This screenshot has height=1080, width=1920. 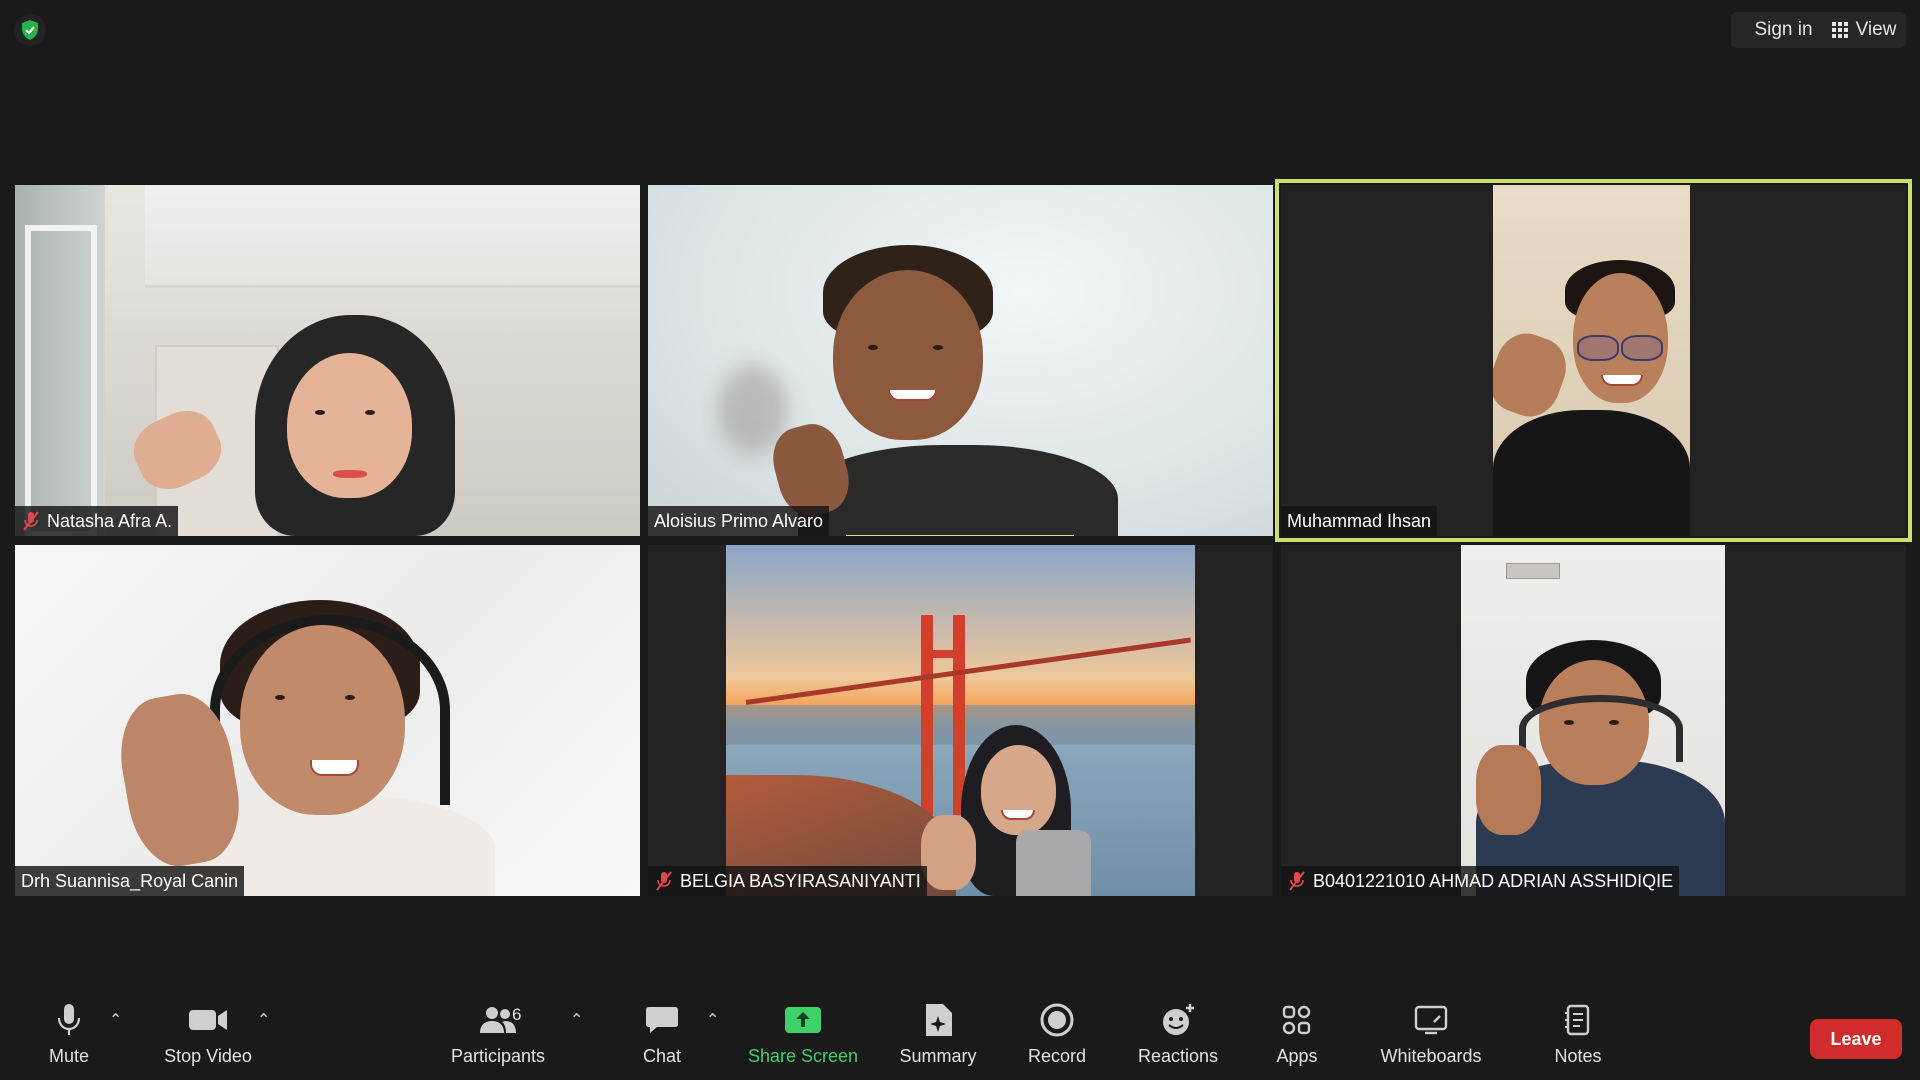 I want to click on view-label: View, so click(x=1876, y=29).